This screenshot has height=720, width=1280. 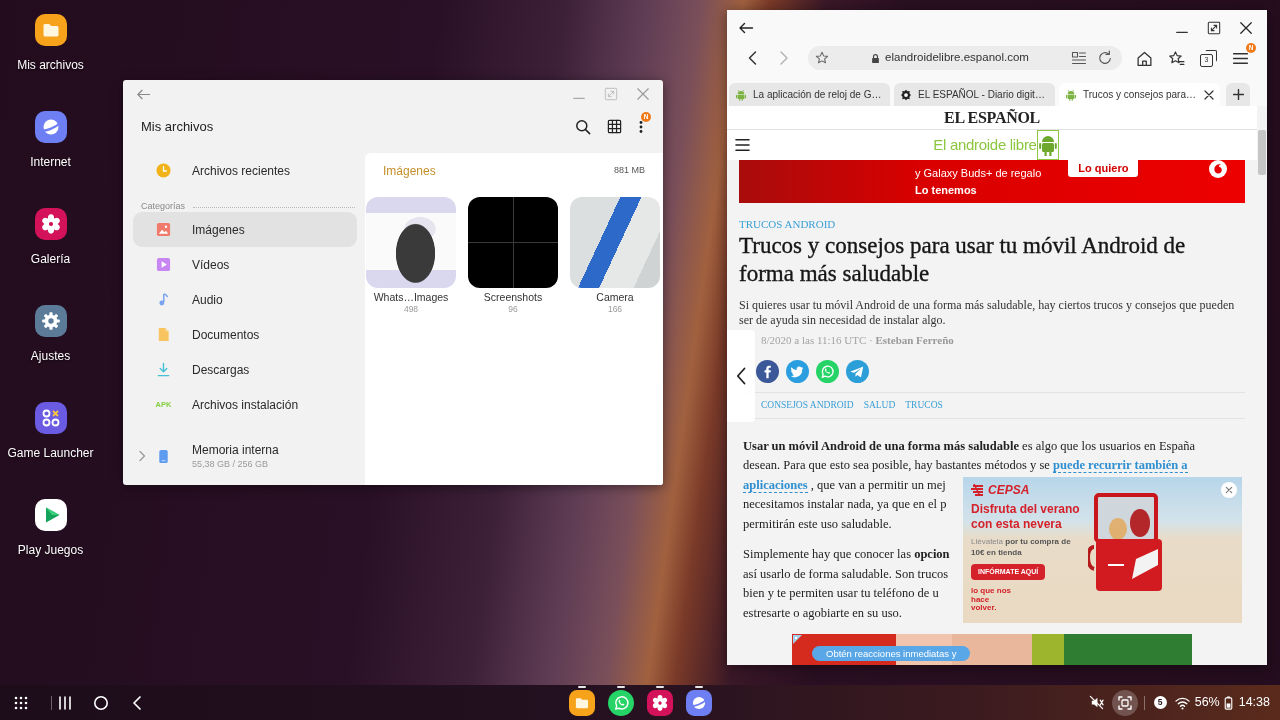 I want to click on ad-brand: CEPSA, so click(x=1009, y=490).